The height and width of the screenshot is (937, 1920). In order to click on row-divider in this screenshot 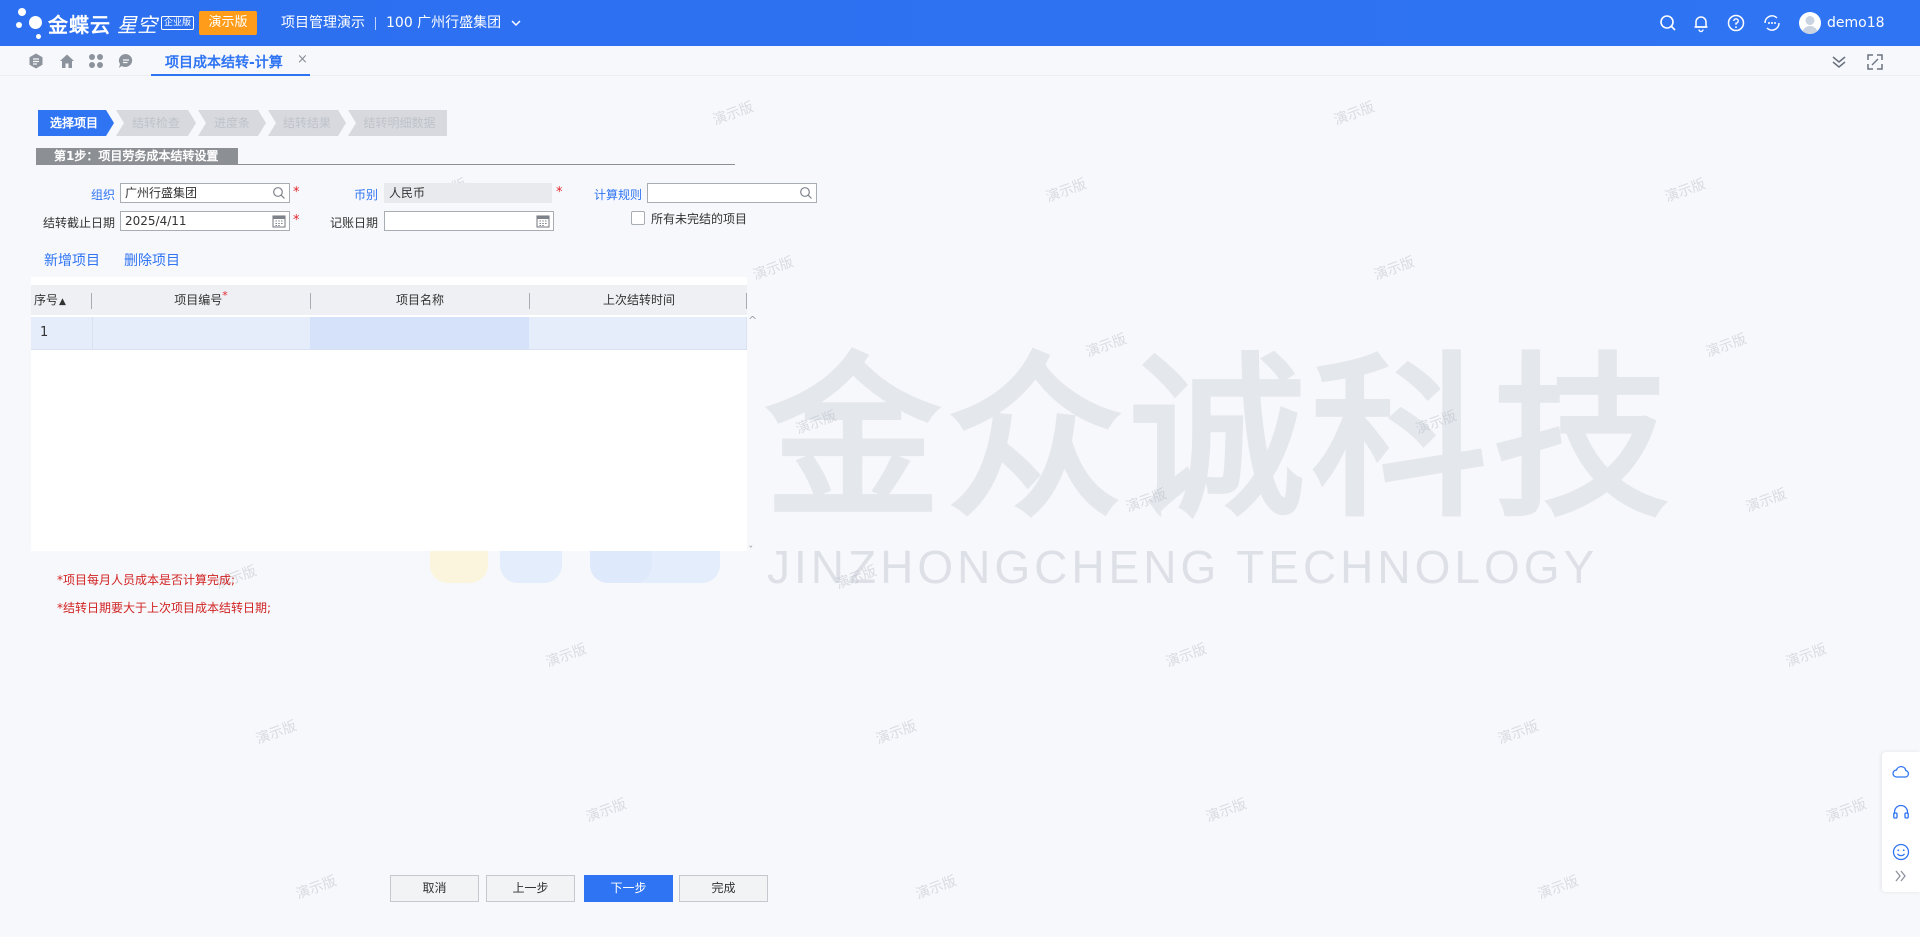, I will do `click(389, 349)`.